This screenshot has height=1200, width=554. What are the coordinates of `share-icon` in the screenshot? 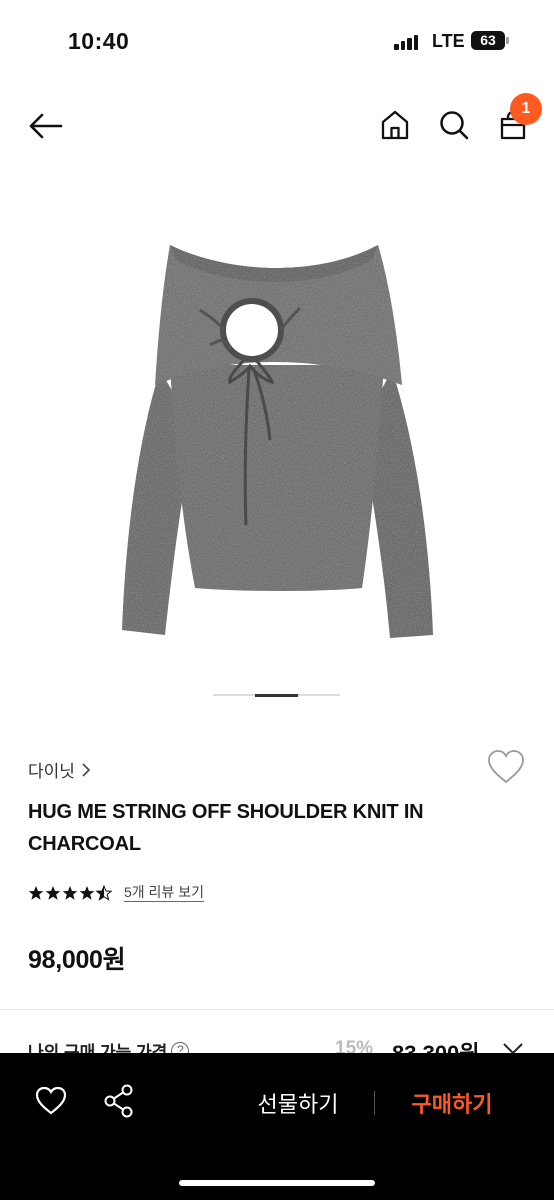 It's located at (118, 1101).